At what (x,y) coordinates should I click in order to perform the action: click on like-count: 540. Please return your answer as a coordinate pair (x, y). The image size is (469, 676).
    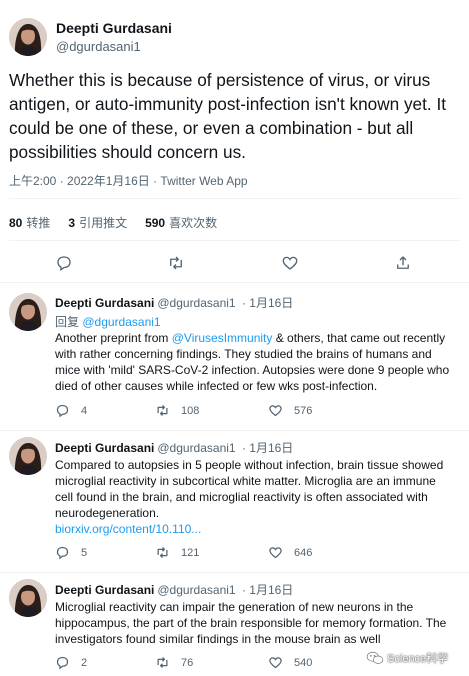
    Looking at the image, I should click on (303, 662).